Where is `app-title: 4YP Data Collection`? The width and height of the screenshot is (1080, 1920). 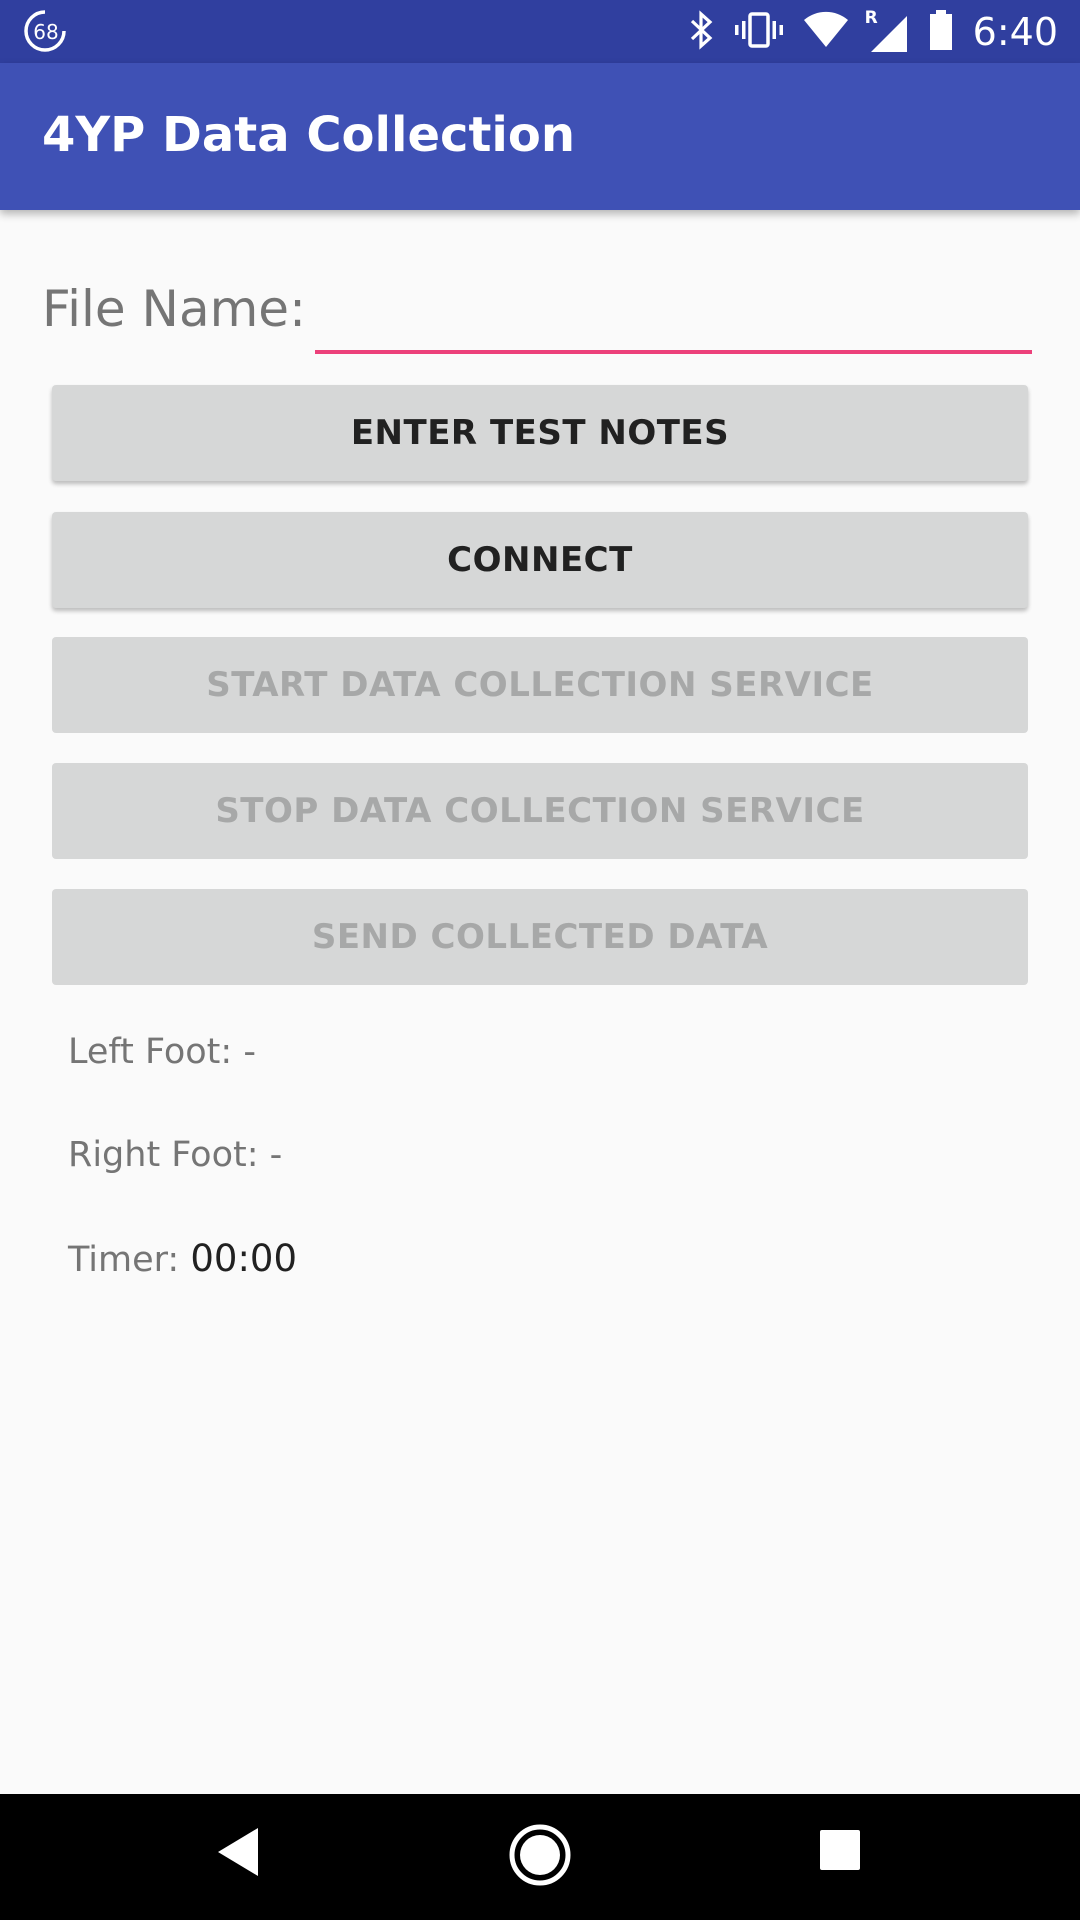 app-title: 4YP Data Collection is located at coordinates (308, 135).